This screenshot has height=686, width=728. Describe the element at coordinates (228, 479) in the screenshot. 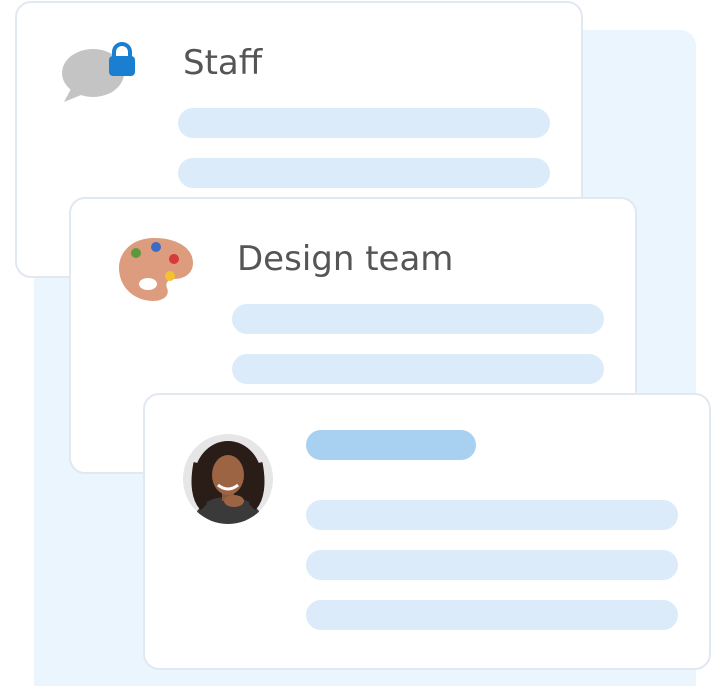

I see `avatar` at that location.